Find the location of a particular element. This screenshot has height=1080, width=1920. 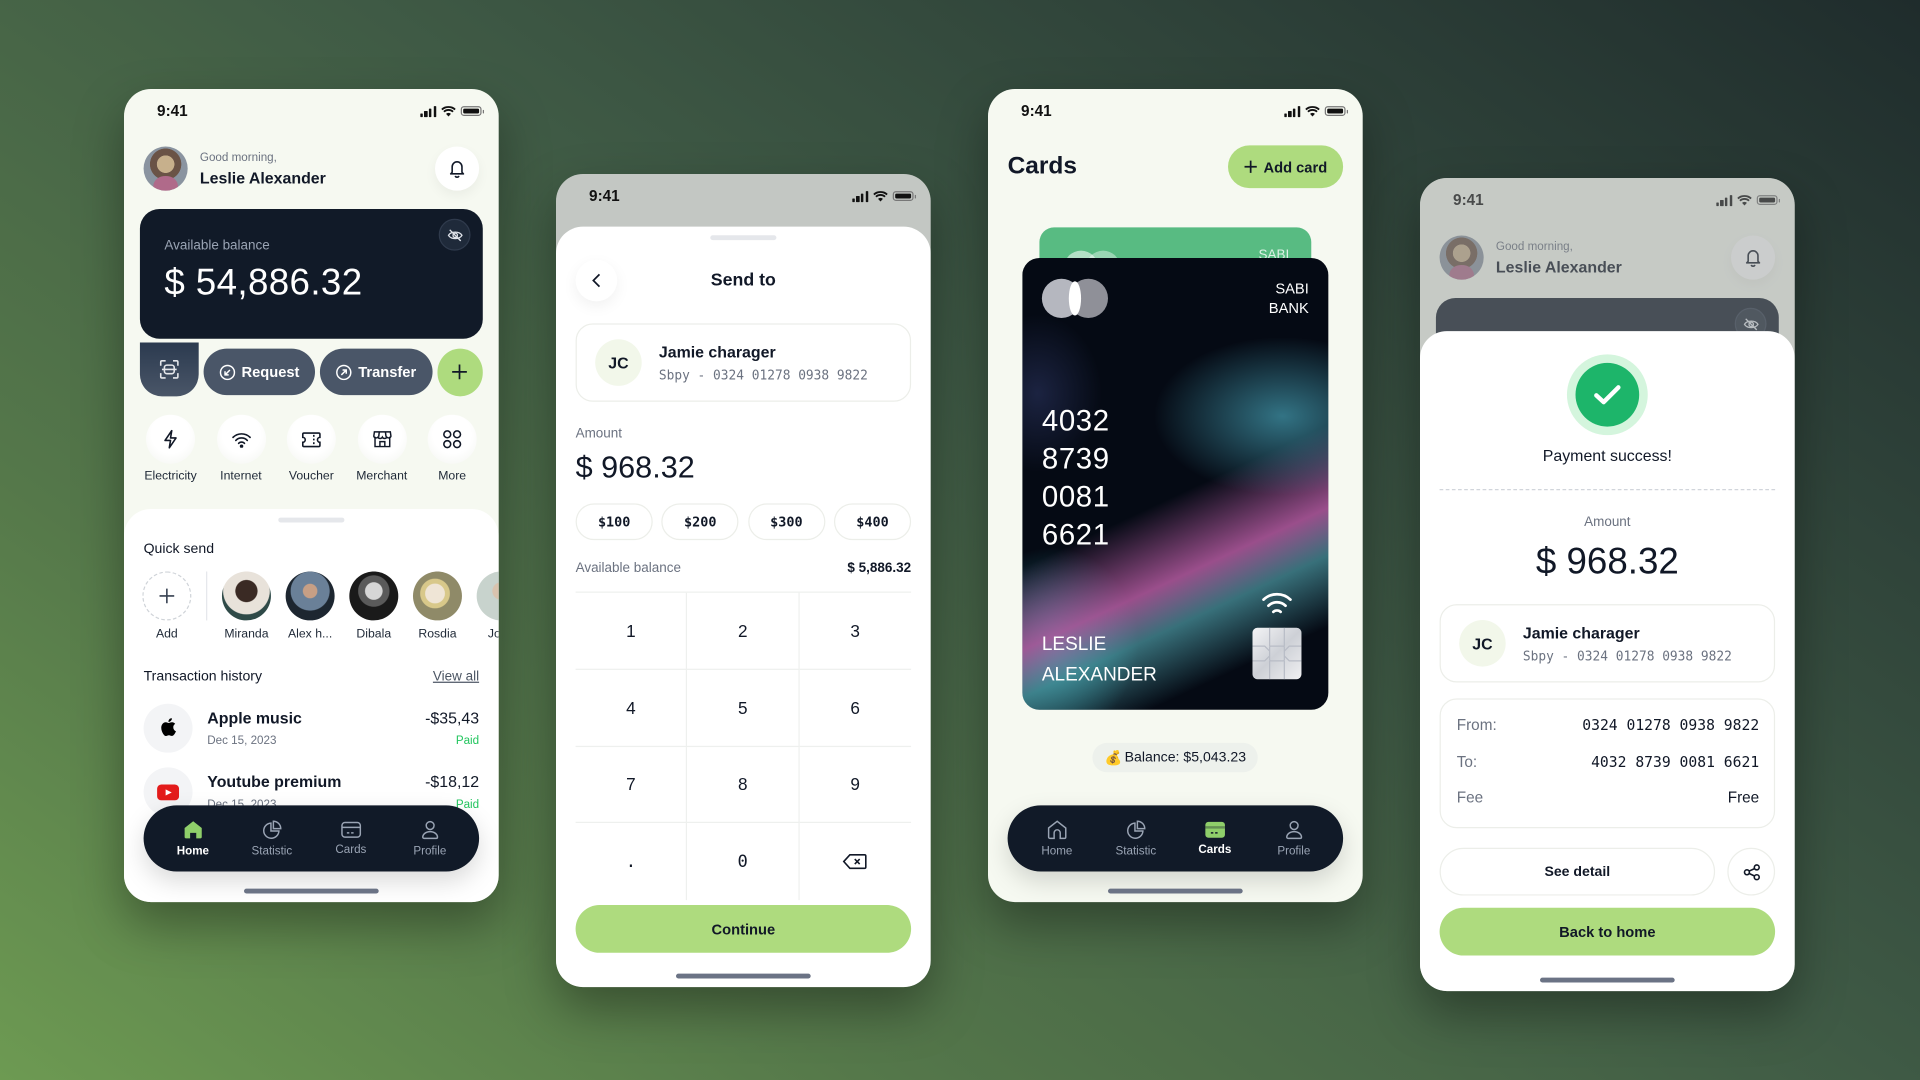

share-button is located at coordinates (1751, 871).